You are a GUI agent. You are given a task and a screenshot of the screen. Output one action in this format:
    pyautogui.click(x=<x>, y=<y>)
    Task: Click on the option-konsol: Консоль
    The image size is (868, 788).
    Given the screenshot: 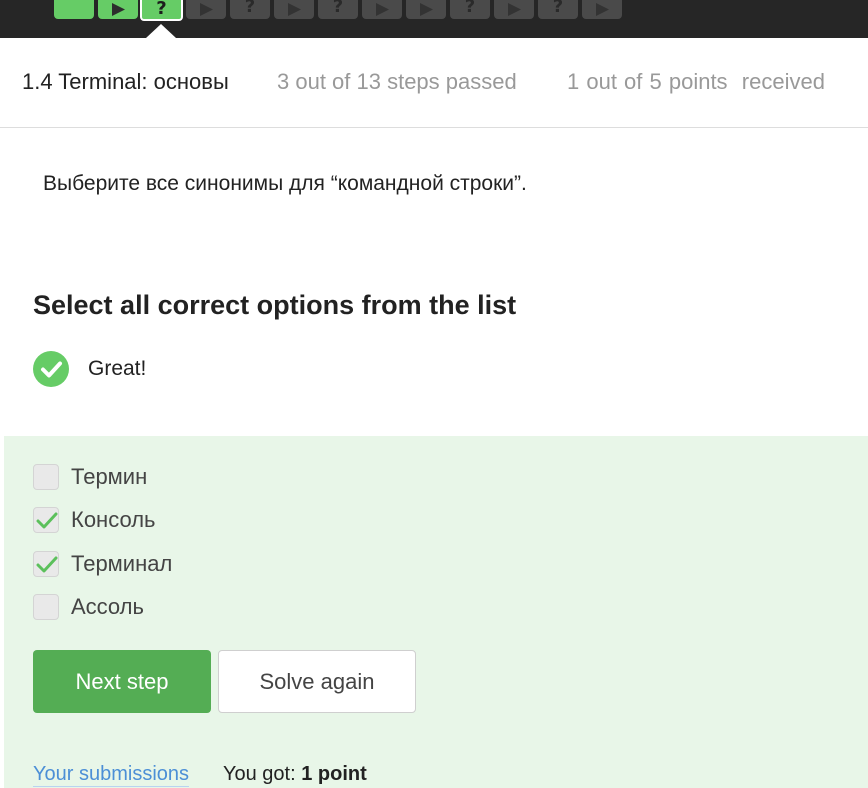 What is the action you would take?
    pyautogui.click(x=94, y=520)
    